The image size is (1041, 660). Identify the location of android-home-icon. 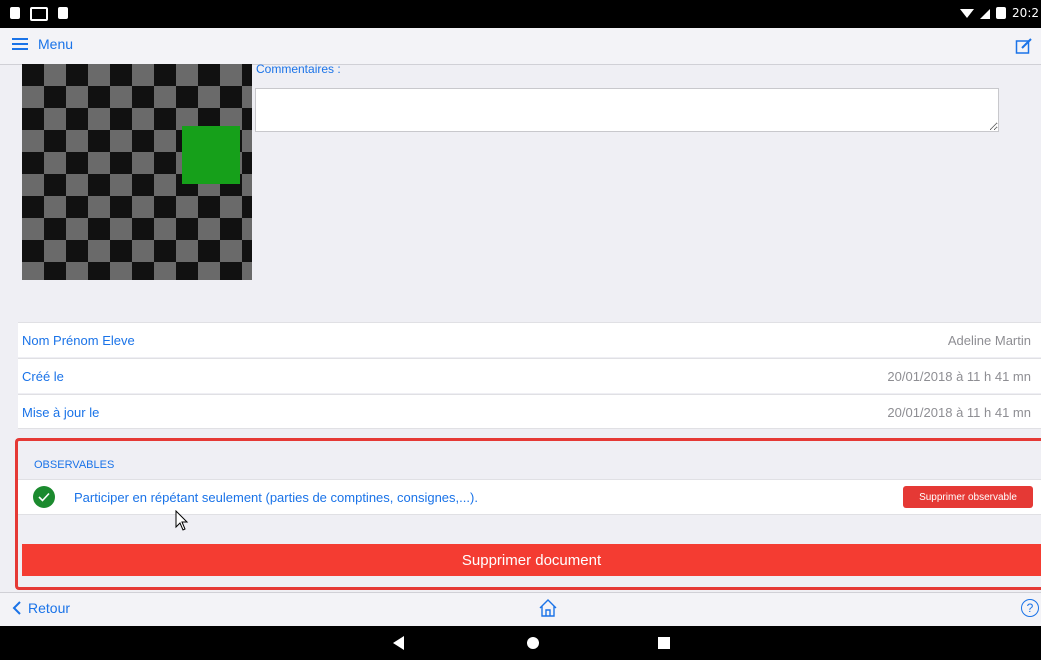
(533, 643).